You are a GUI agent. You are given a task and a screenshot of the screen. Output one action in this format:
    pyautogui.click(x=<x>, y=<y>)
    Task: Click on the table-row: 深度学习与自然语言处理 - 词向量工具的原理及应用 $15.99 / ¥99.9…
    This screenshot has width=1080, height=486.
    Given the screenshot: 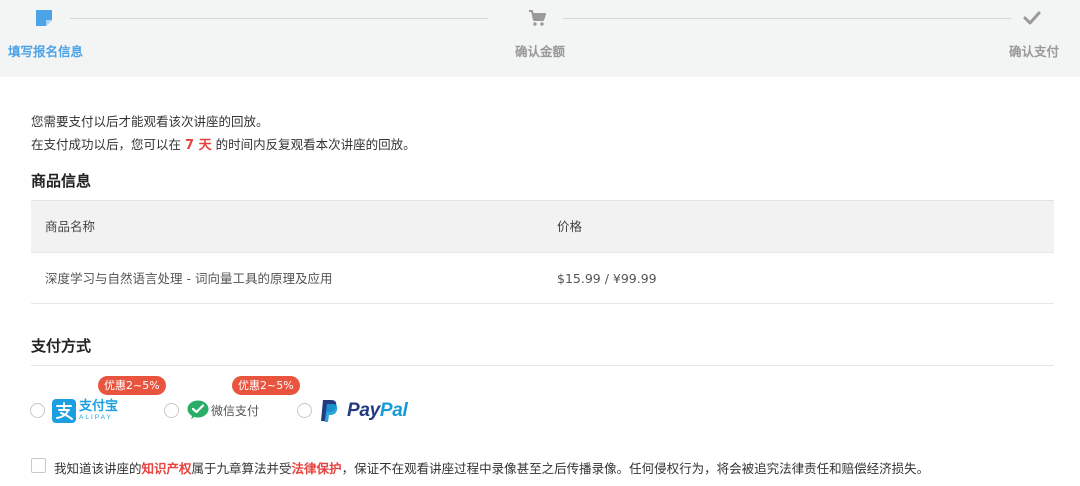 What is the action you would take?
    pyautogui.click(x=542, y=278)
    